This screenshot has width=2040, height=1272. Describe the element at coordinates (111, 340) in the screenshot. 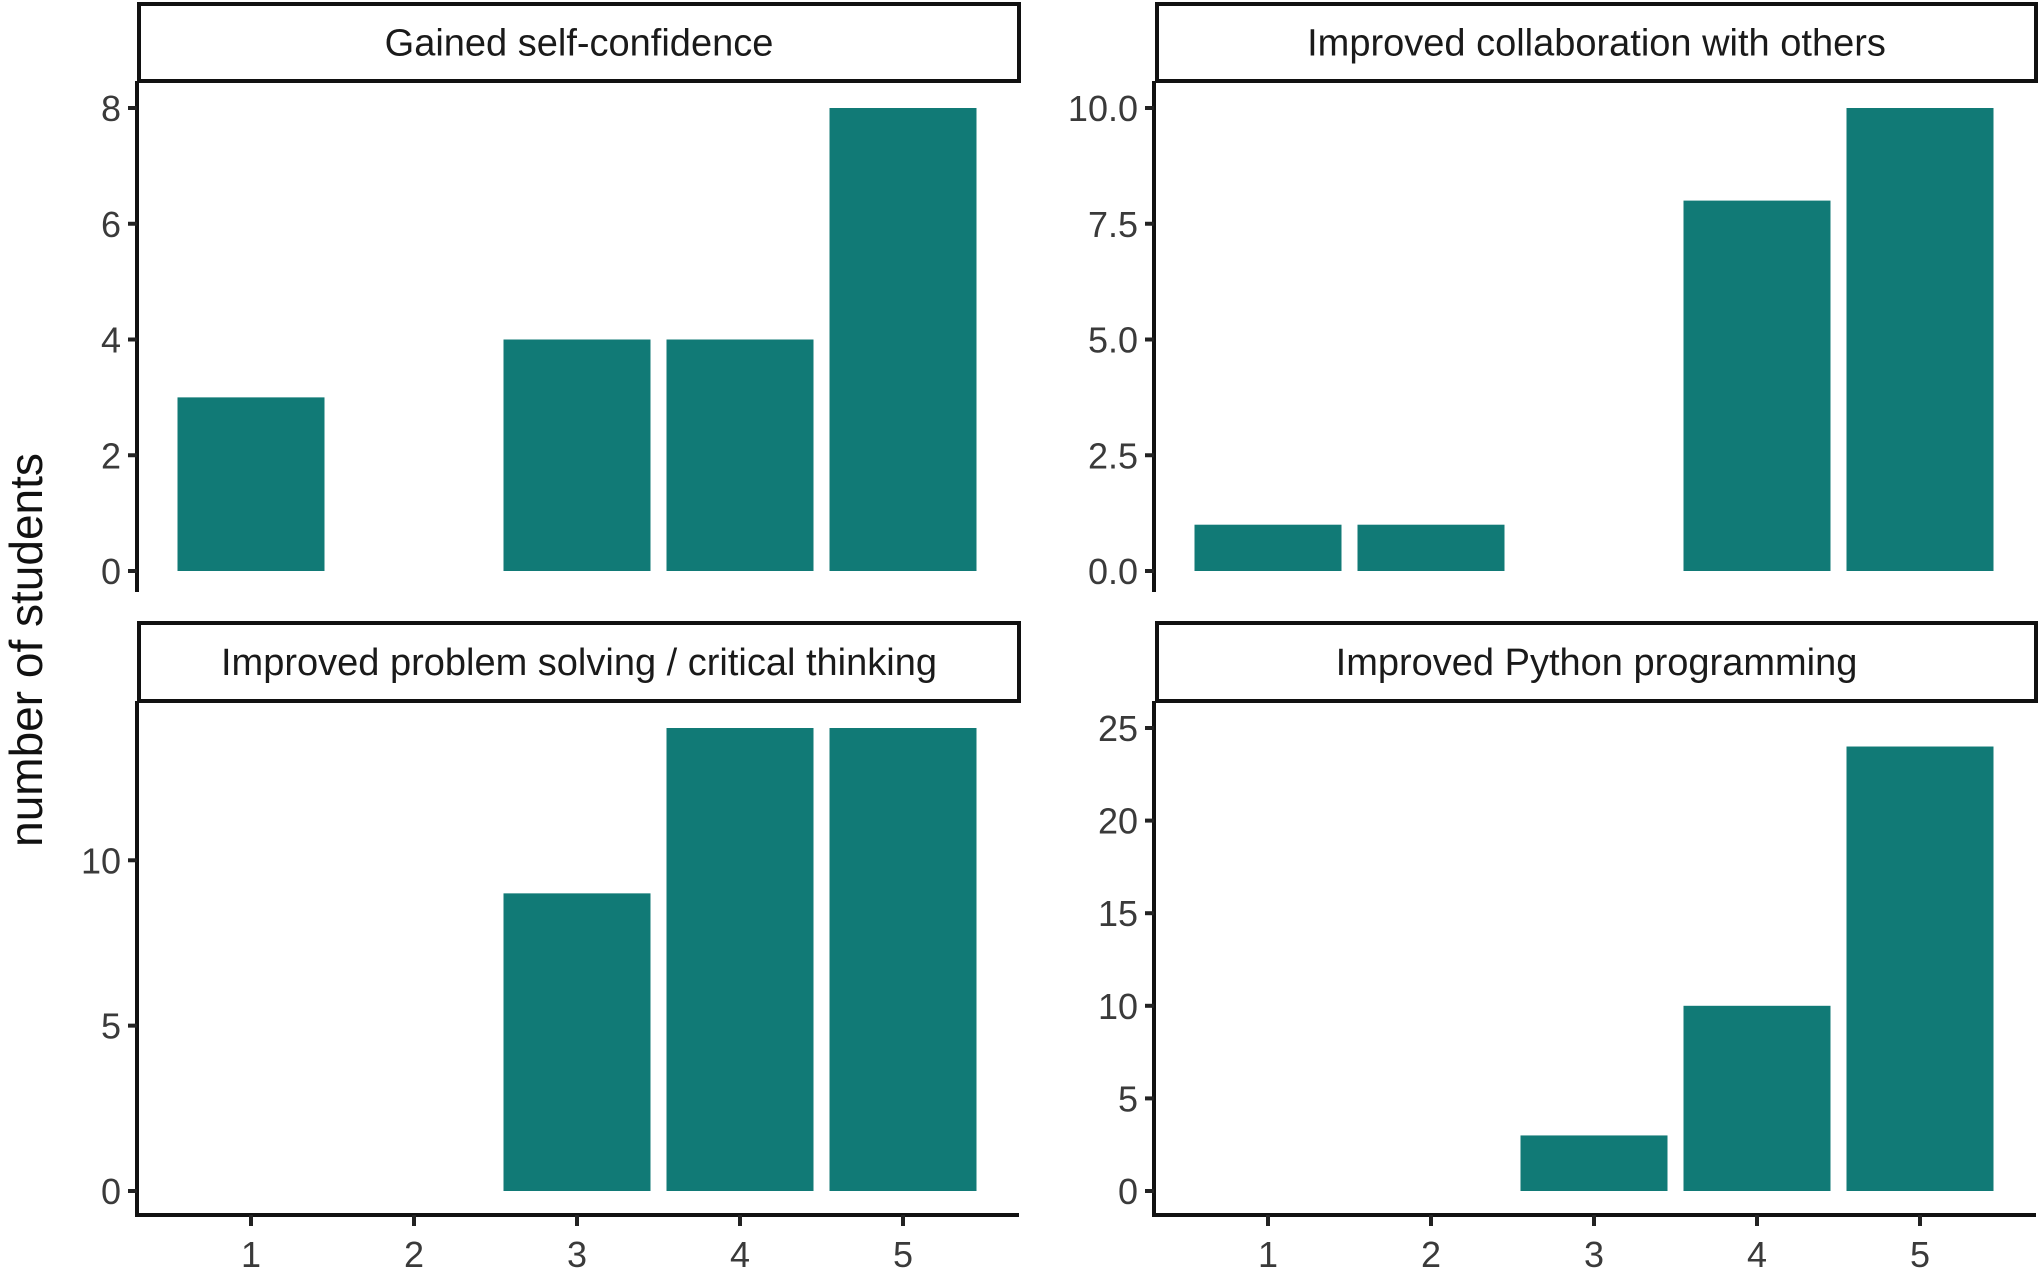

I see `y-tick-label: 4` at that location.